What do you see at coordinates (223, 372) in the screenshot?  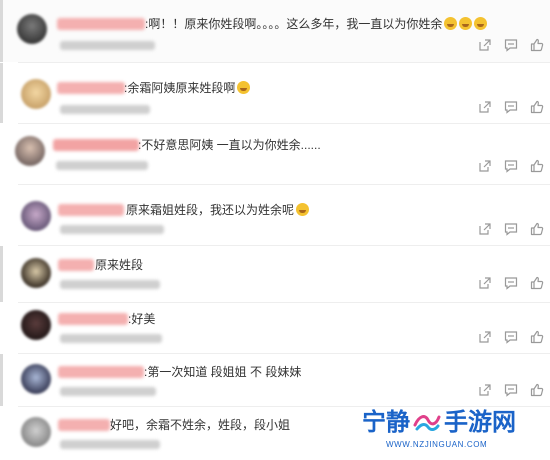 I see `comment-text: :第一次知道 段姐姐 不 段妹妹` at bounding box center [223, 372].